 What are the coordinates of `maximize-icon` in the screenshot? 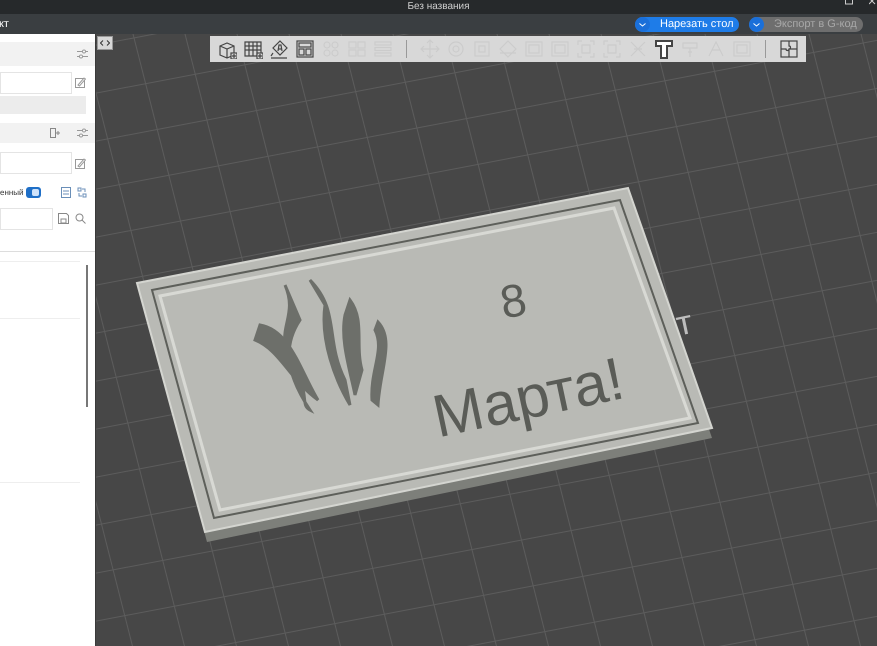 It's located at (849, 2).